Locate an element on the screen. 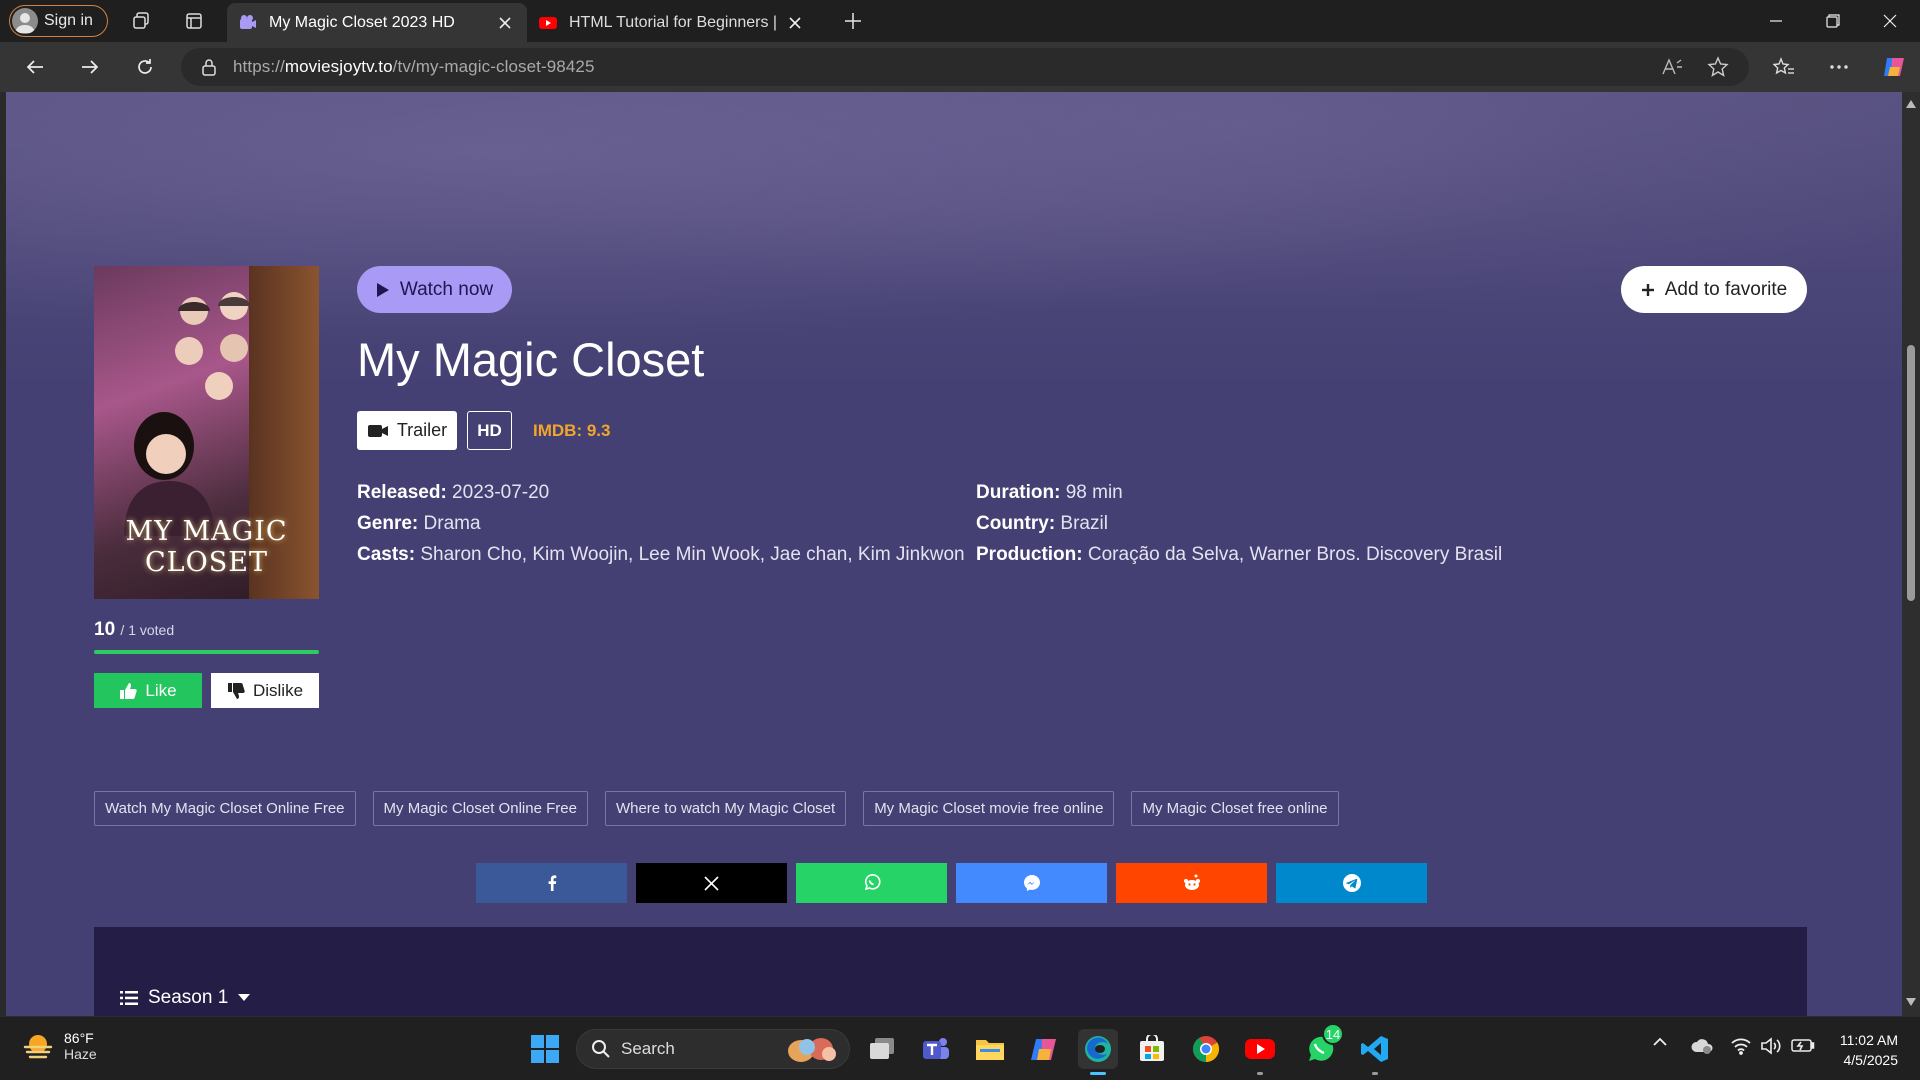 This screenshot has height=1080, width=1920. keyword-tag: My Magic Closet Online Free is located at coordinates (480, 808).